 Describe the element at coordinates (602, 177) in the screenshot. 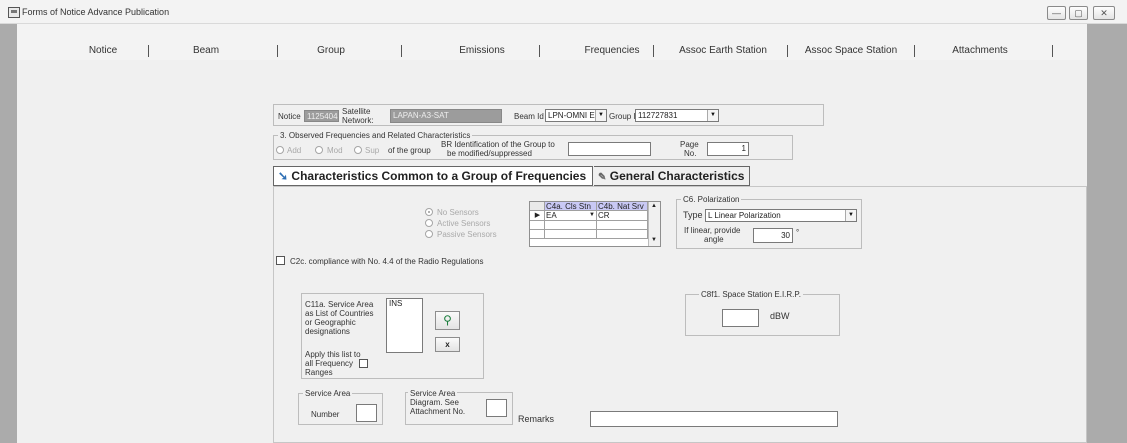

I see `pencil-page-icon: ✎` at that location.